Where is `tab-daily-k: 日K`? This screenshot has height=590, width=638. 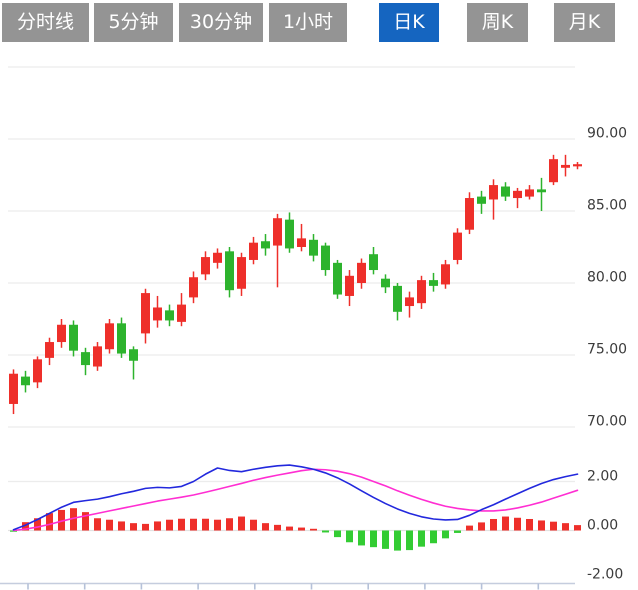 tab-daily-k: 日K is located at coordinates (409, 22).